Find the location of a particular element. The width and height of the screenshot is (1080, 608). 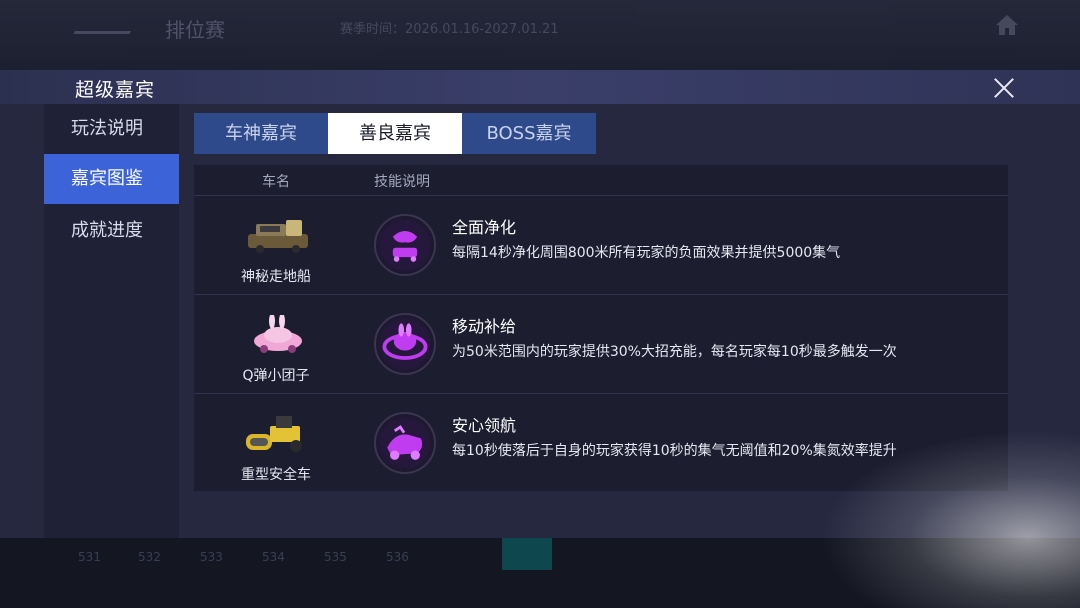

bg-number: 532 is located at coordinates (149, 557).